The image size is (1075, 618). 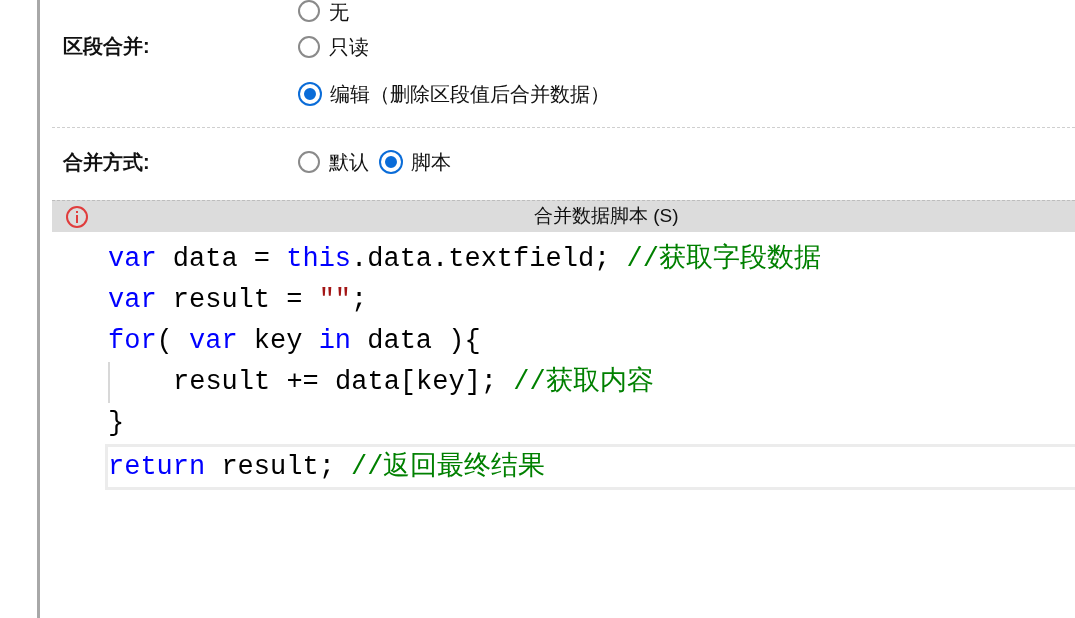 I want to click on field-label: 合并方式:, so click(x=106, y=162).